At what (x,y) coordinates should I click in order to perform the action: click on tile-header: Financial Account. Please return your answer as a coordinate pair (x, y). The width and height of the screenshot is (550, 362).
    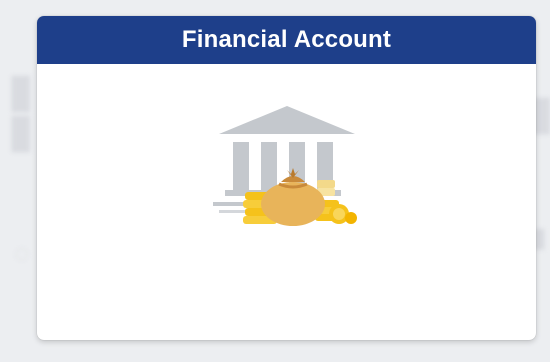
    Looking at the image, I should click on (286, 40).